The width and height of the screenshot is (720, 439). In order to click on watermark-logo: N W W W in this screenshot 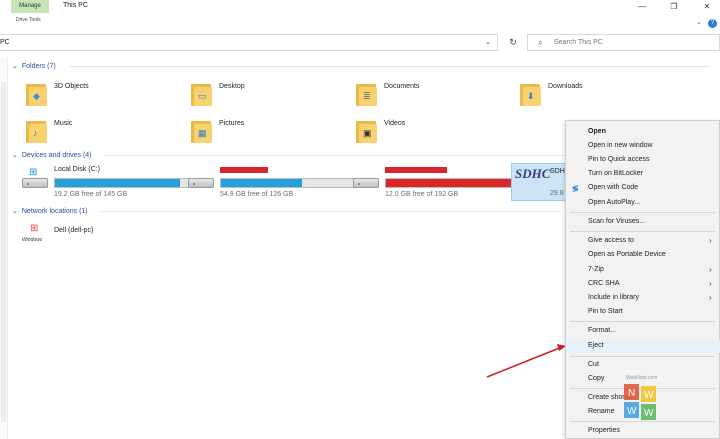, I will do `click(640, 402)`.